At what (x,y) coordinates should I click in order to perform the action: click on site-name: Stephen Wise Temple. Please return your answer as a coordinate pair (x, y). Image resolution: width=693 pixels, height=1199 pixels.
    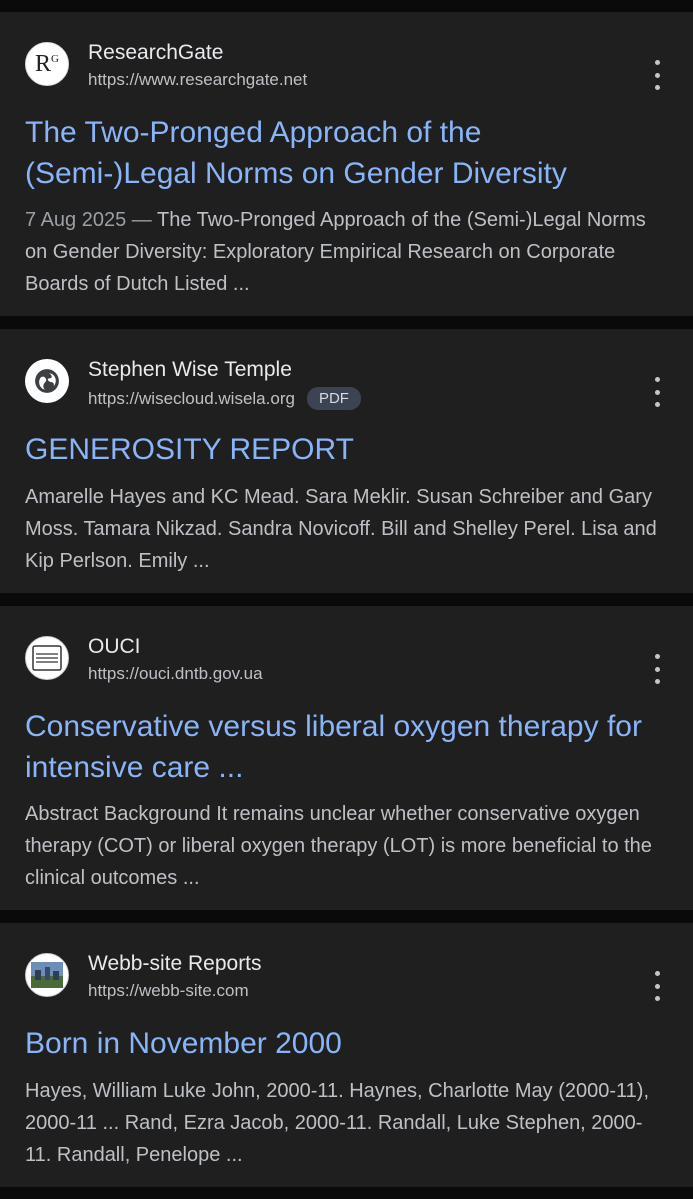
    Looking at the image, I should click on (190, 369).